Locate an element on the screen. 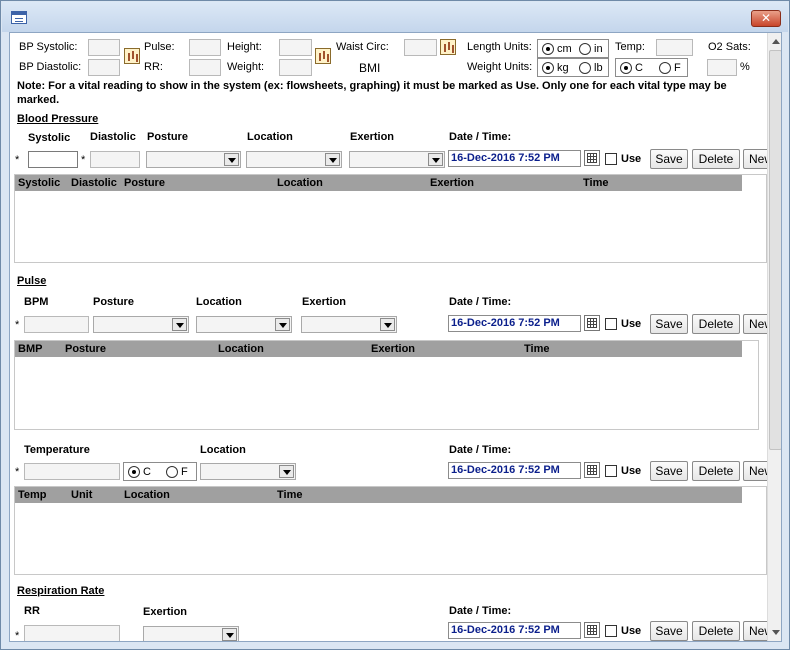 The height and width of the screenshot is (650, 790). temperature-col-time: Time is located at coordinates (290, 495).